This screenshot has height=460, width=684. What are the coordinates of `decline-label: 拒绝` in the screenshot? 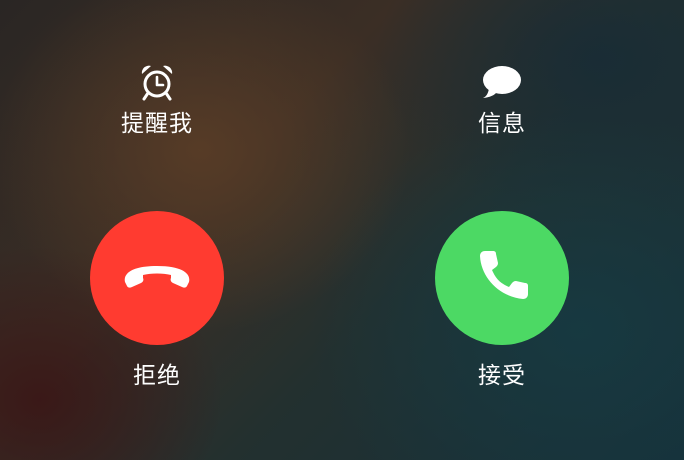 It's located at (157, 376).